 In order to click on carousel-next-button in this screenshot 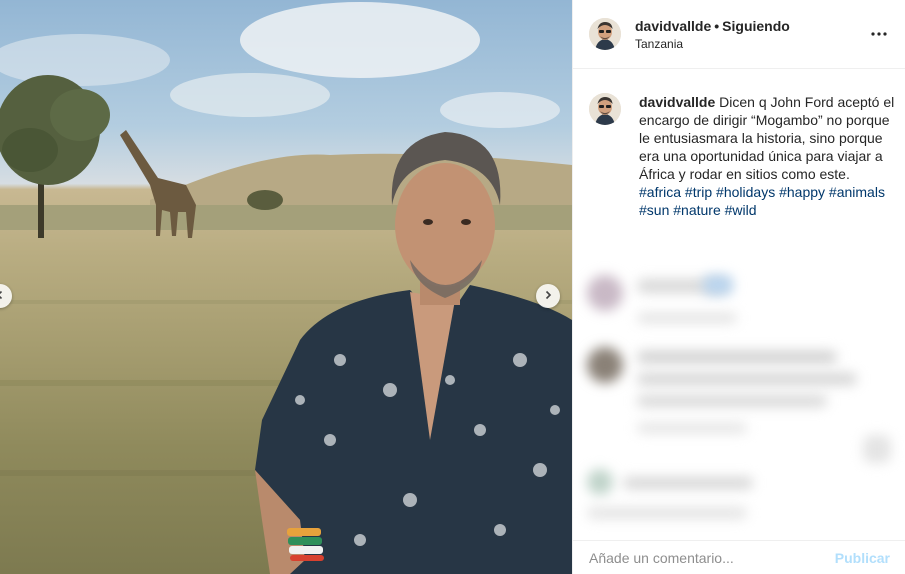, I will do `click(548, 296)`.